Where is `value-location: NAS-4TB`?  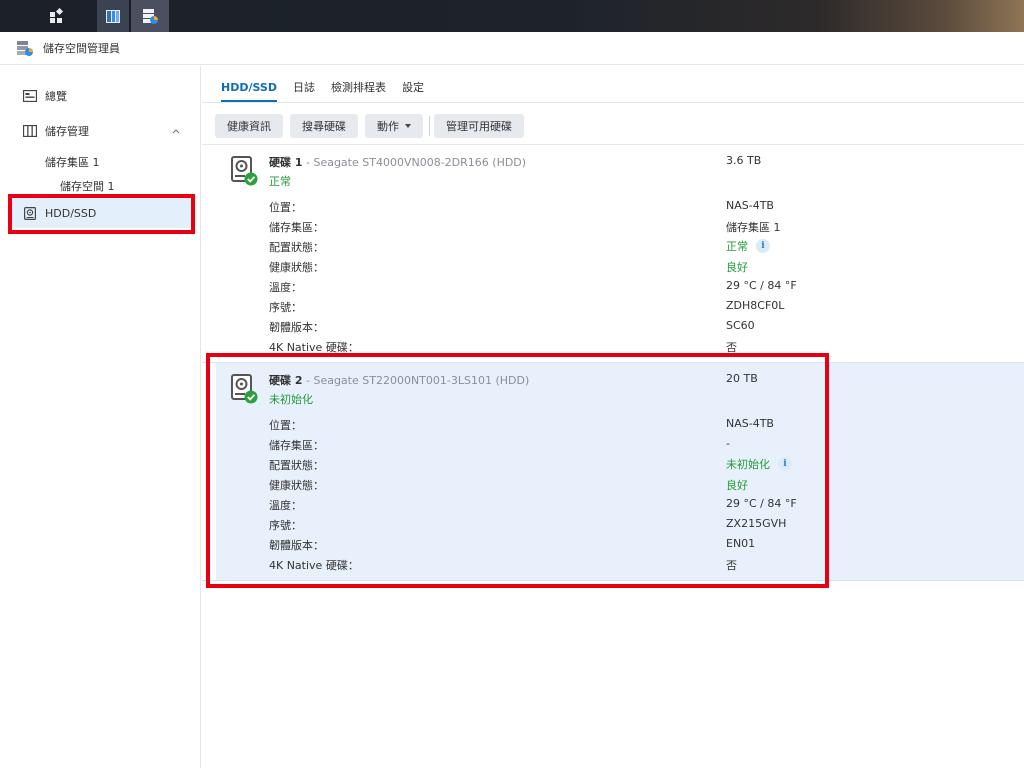
value-location: NAS-4TB is located at coordinates (750, 205).